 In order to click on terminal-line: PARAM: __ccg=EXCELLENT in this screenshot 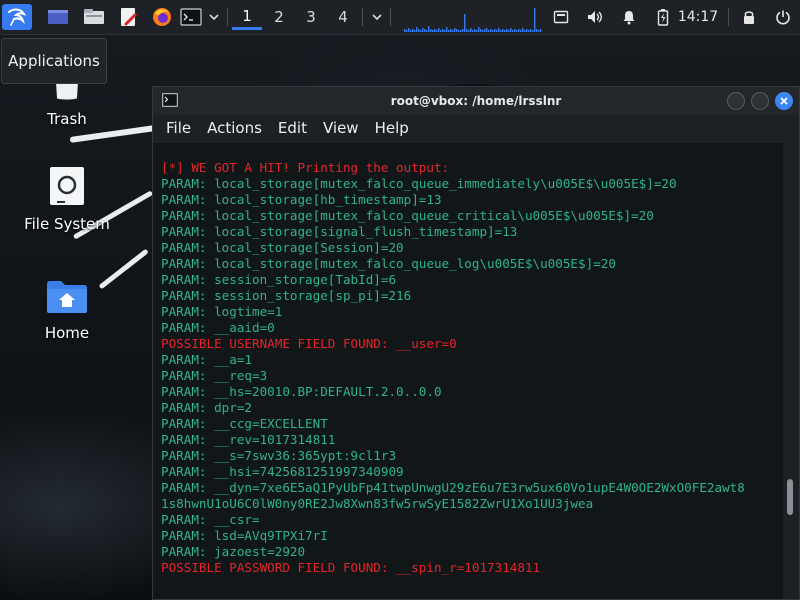, I will do `click(244, 423)`.